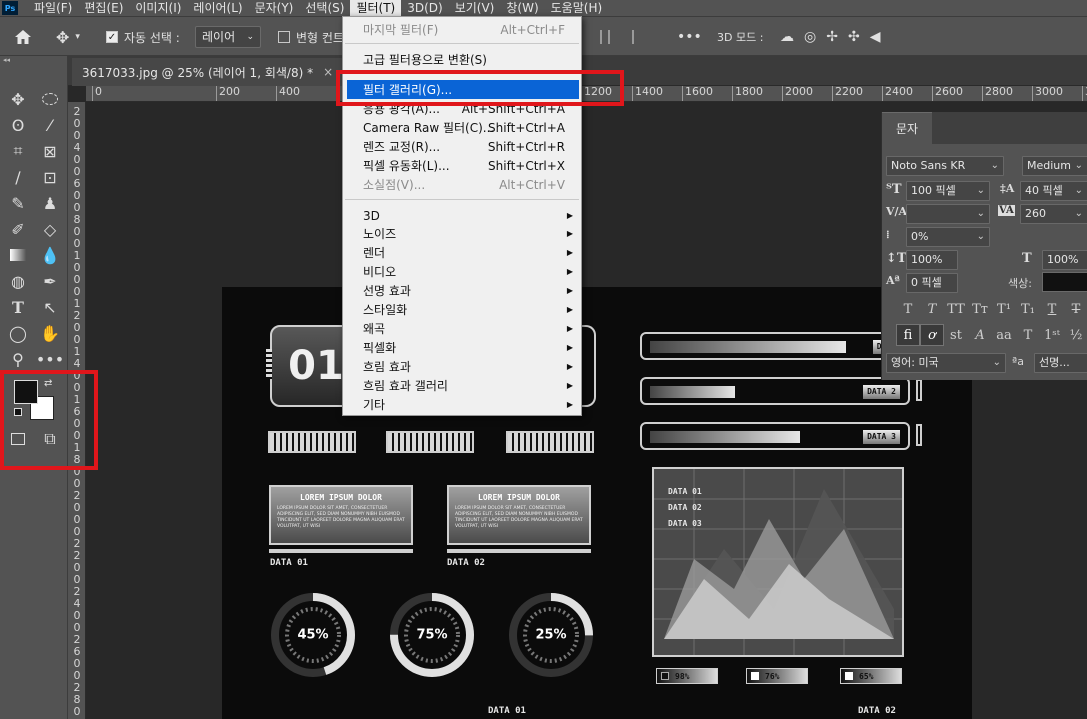  I want to click on menu-item-liquify: 픽셀 유동화(L)... Shift+Ctrl+X, so click(462, 165).